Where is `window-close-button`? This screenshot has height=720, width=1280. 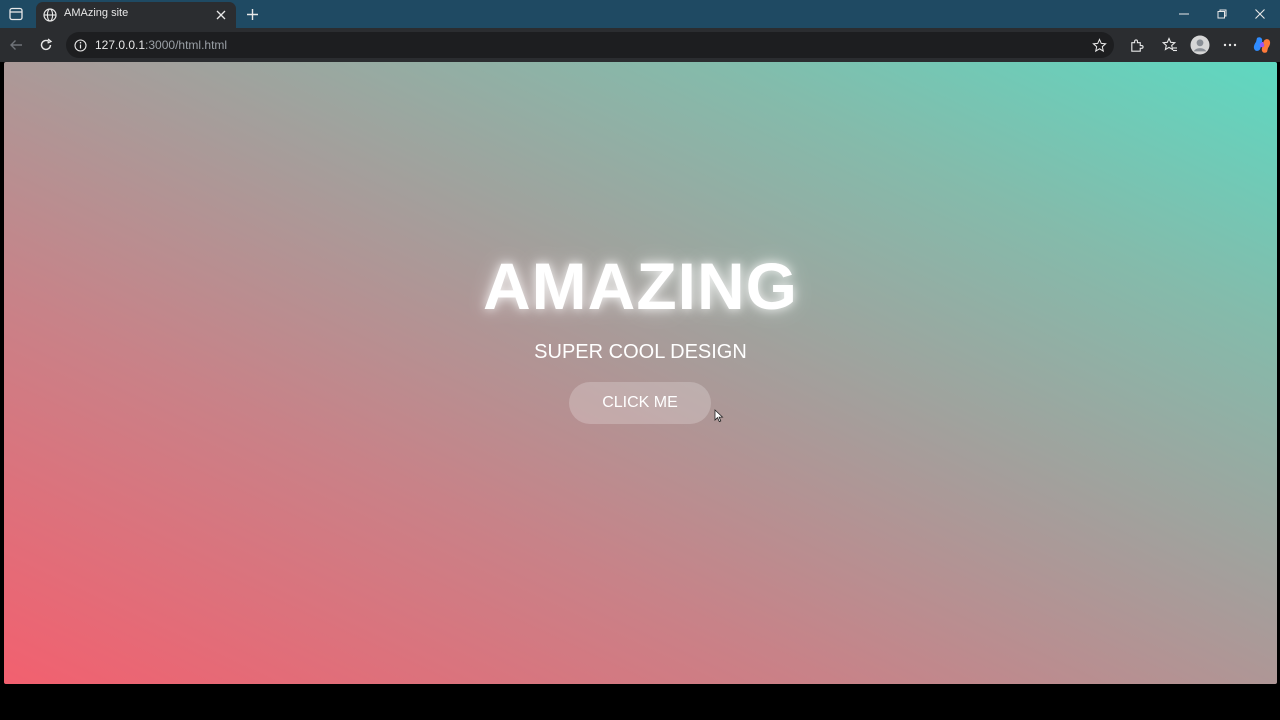
window-close-button is located at coordinates (1260, 14).